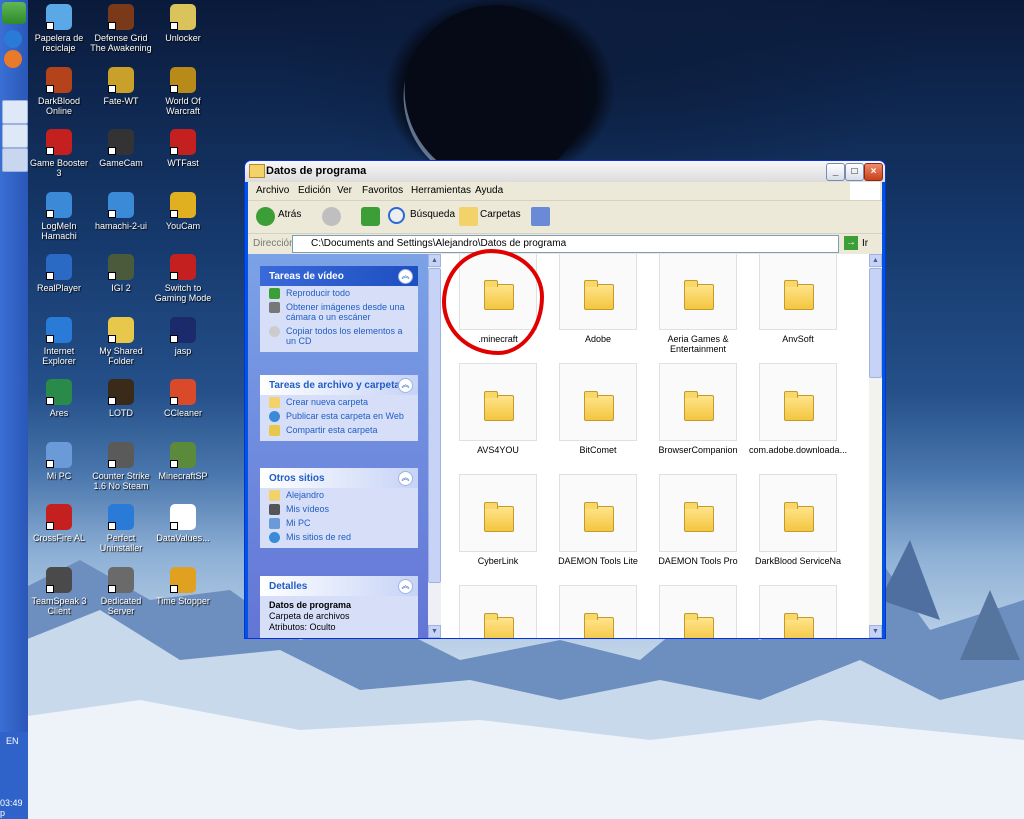 This screenshot has width=1024, height=819. What do you see at coordinates (14, 13) in the screenshot?
I see `start-button` at bounding box center [14, 13].